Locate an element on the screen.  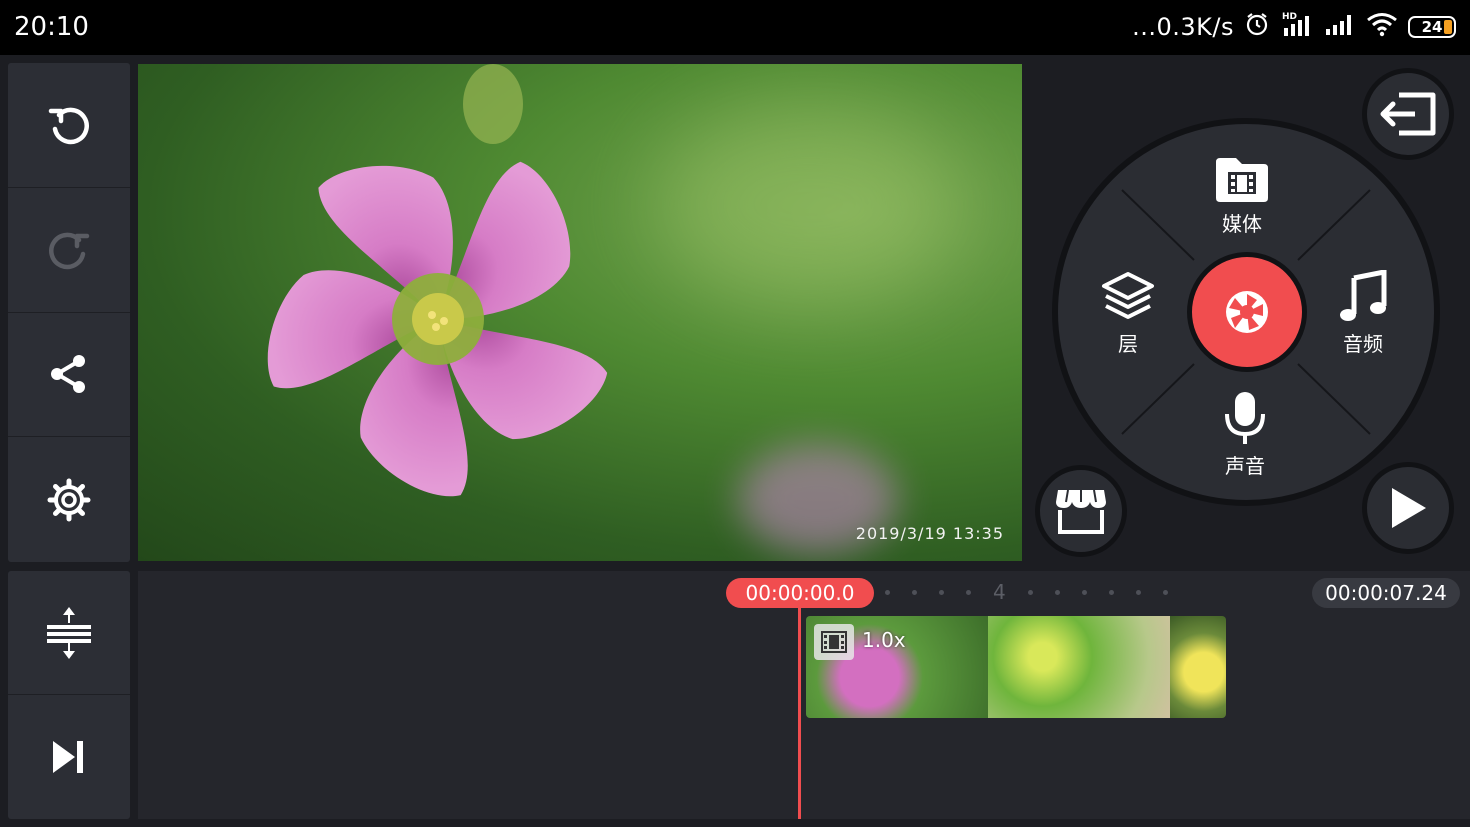
flower-image is located at coordinates (437, 280).